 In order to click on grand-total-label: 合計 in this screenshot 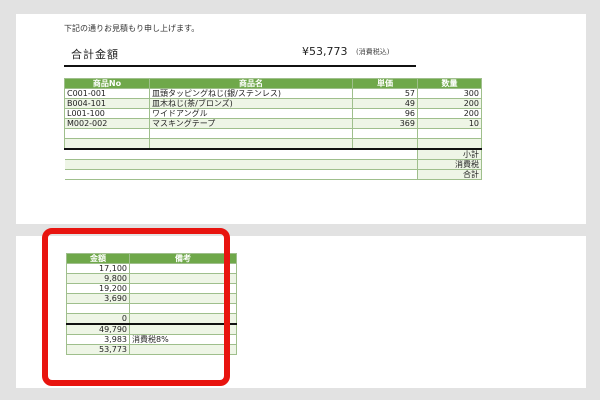, I will do `click(449, 174)`.